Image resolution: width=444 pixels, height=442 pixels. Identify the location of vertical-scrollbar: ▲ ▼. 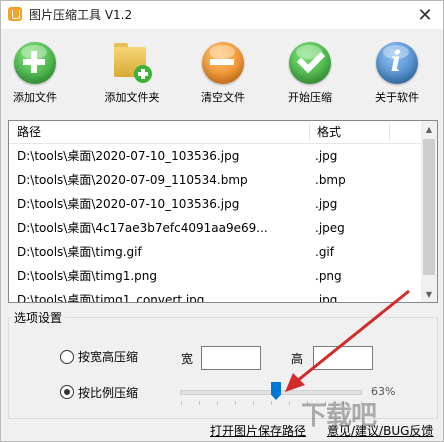
(429, 211).